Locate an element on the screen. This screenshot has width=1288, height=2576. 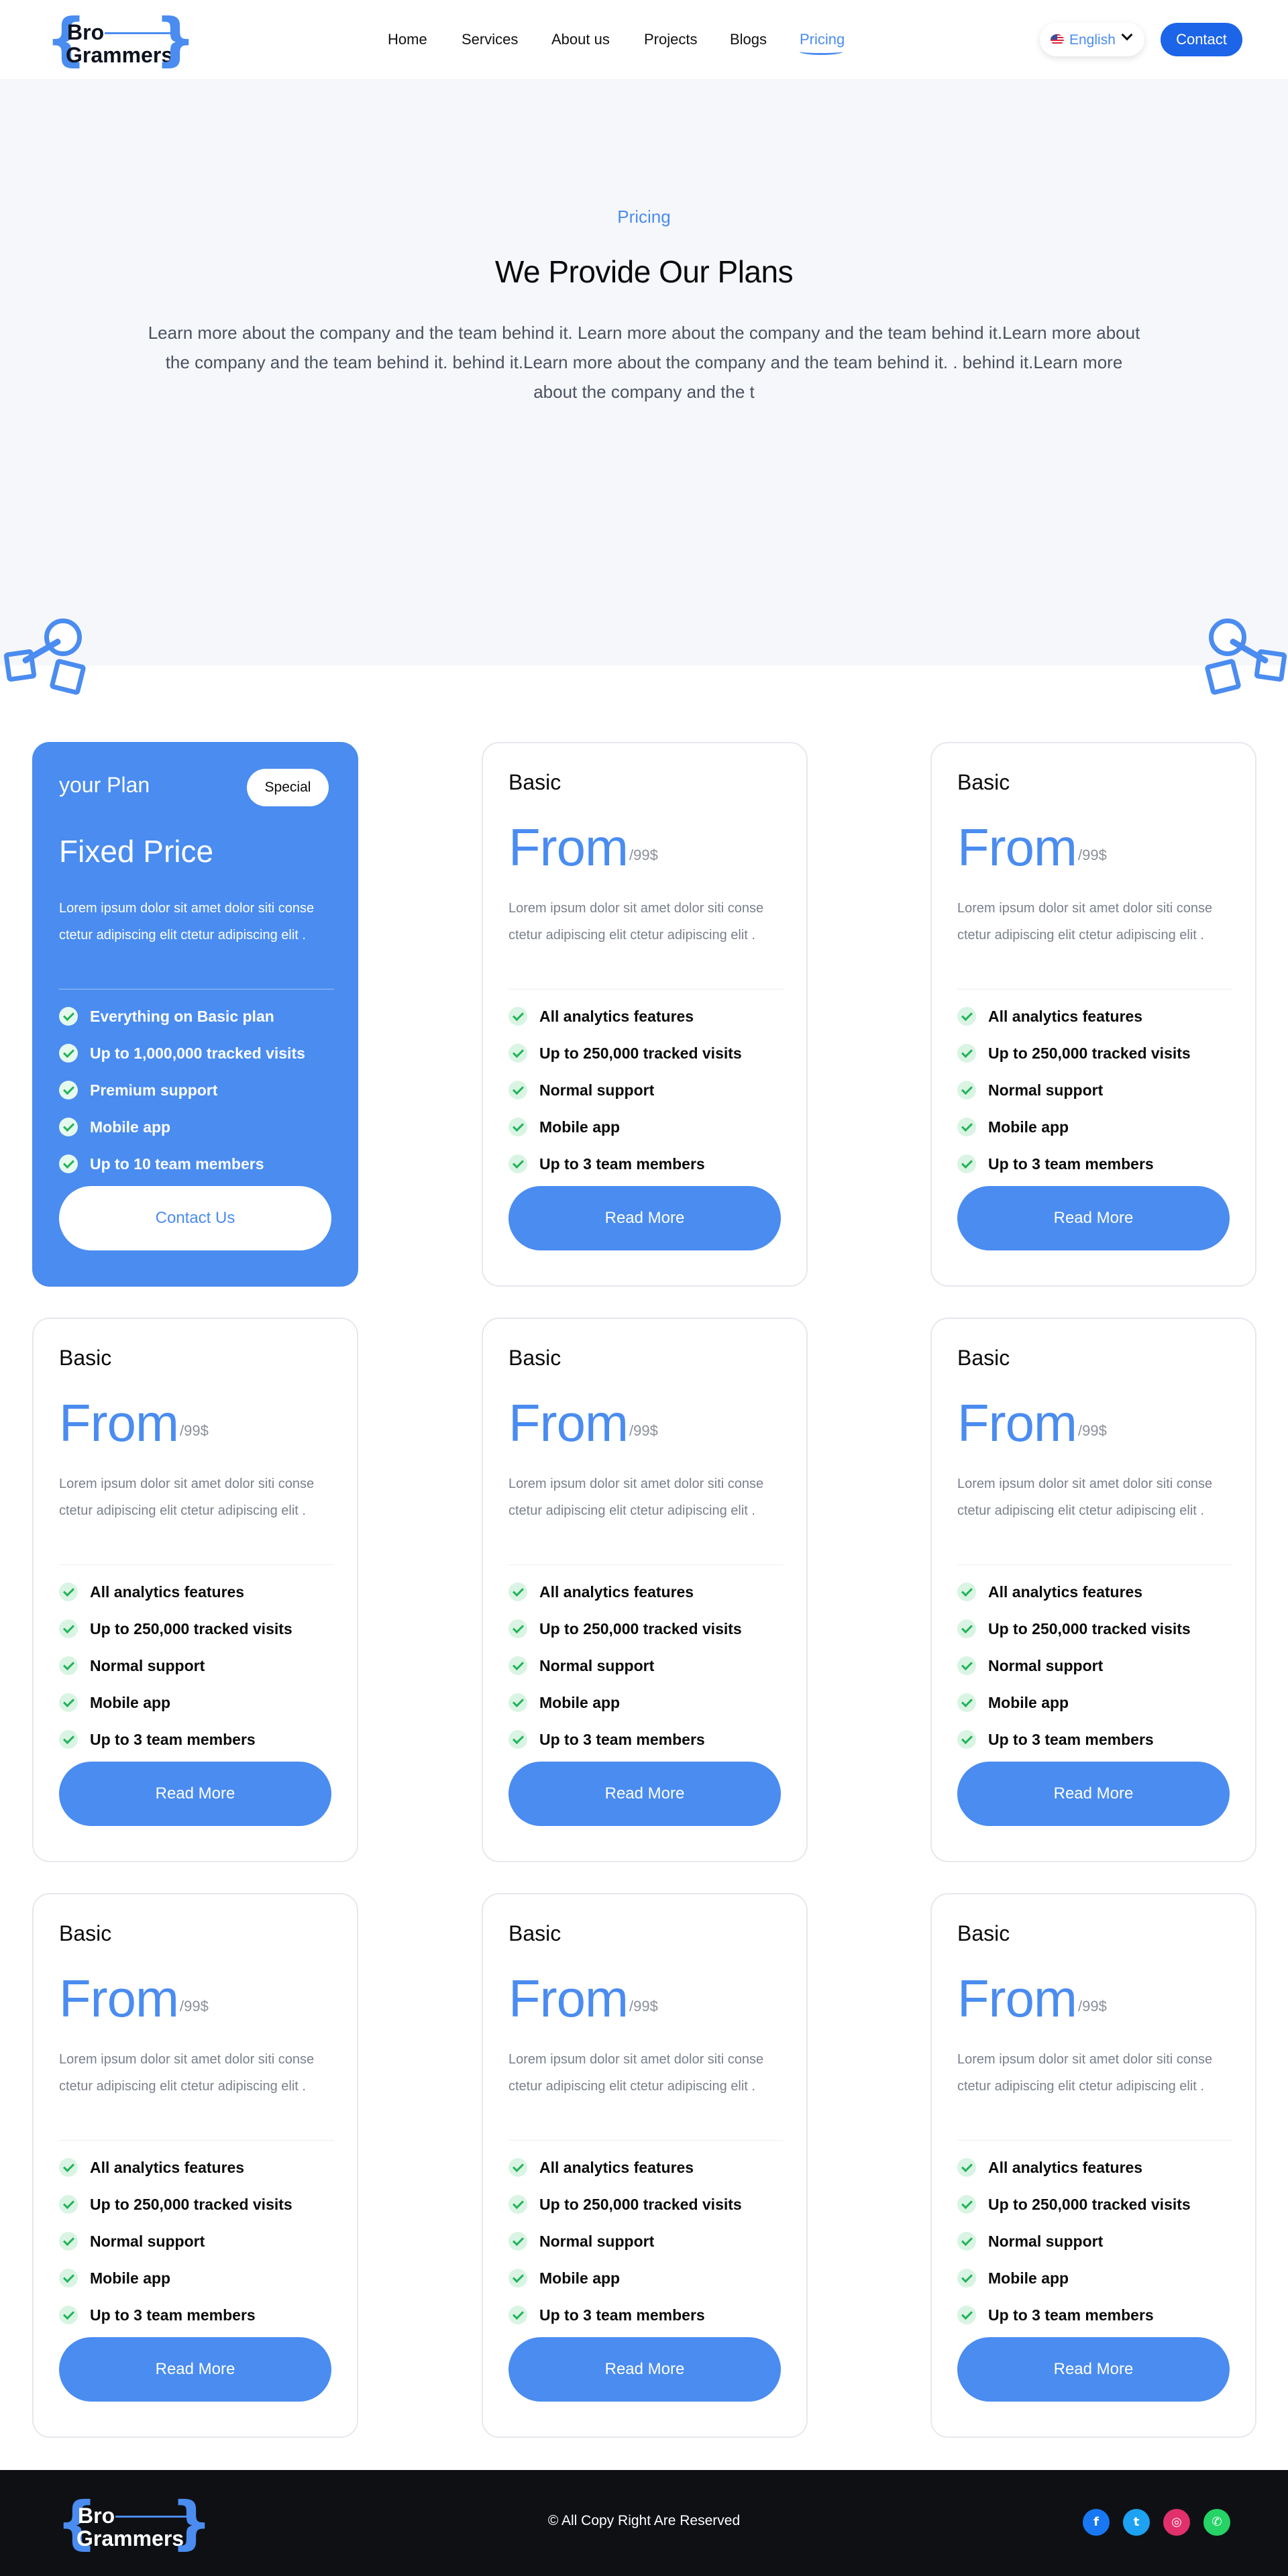
logo-brace-right: } is located at coordinates (175, 39).